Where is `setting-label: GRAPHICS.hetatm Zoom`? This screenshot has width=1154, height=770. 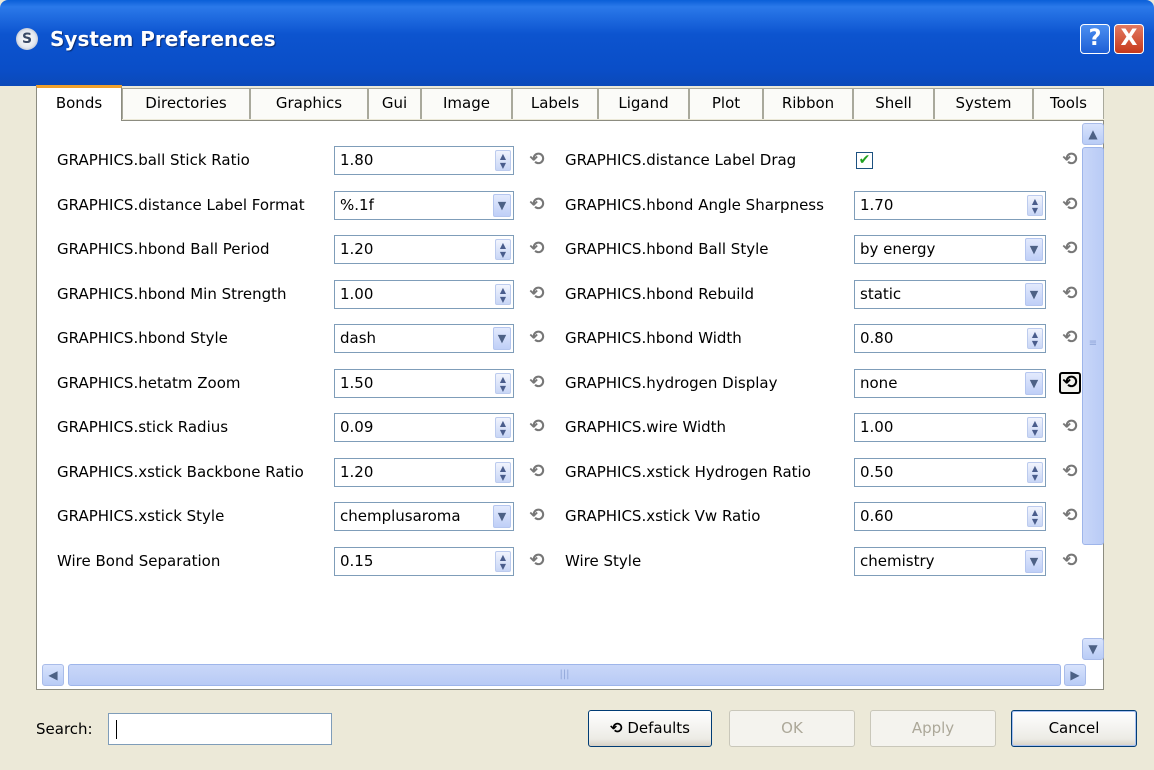
setting-label: GRAPHICS.hetatm Zoom is located at coordinates (149, 382).